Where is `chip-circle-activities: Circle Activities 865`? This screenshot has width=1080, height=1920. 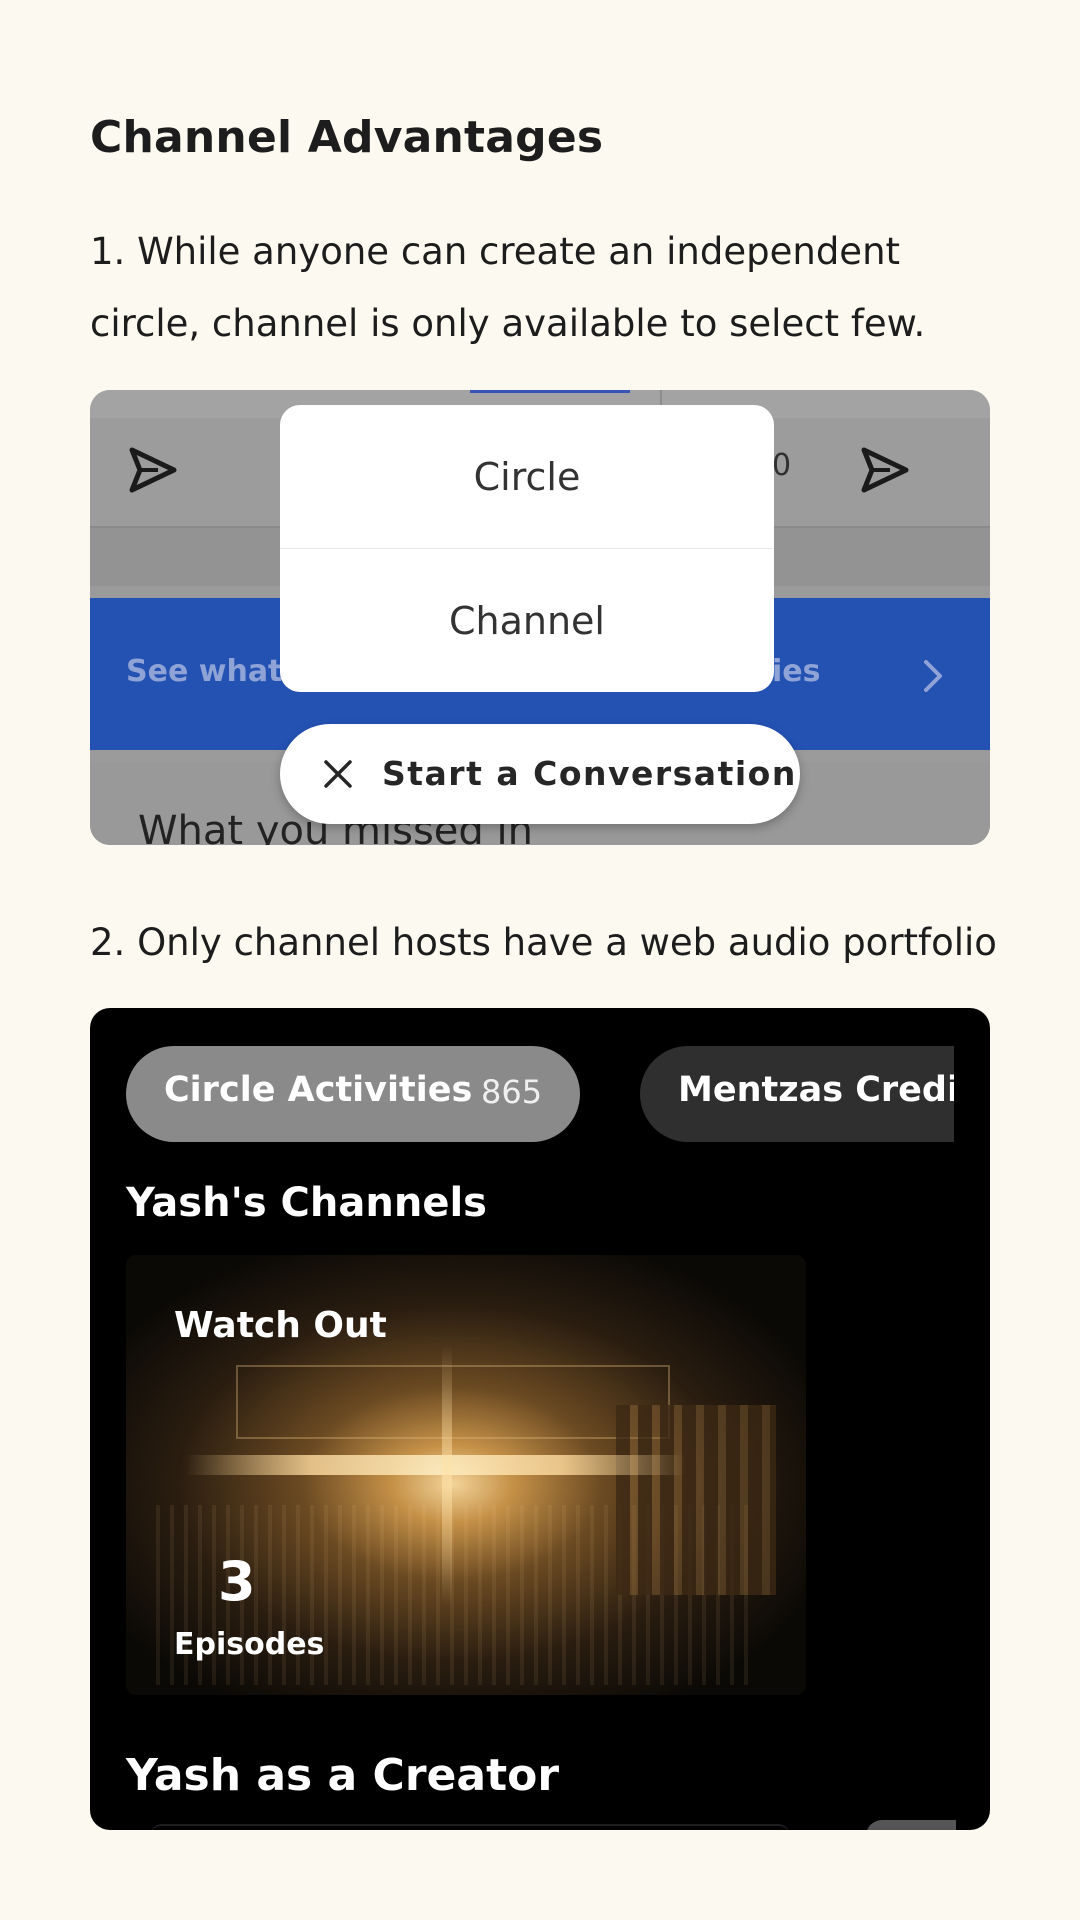 chip-circle-activities: Circle Activities 865 is located at coordinates (353, 1094).